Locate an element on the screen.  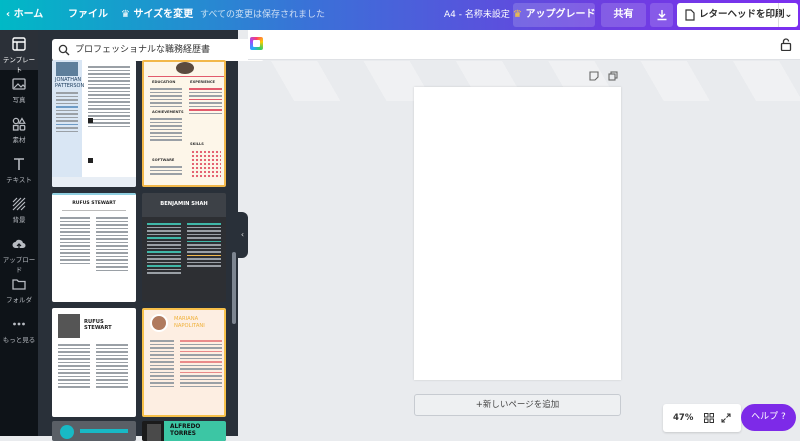
file-menu: ファイル is located at coordinates (88, 15).